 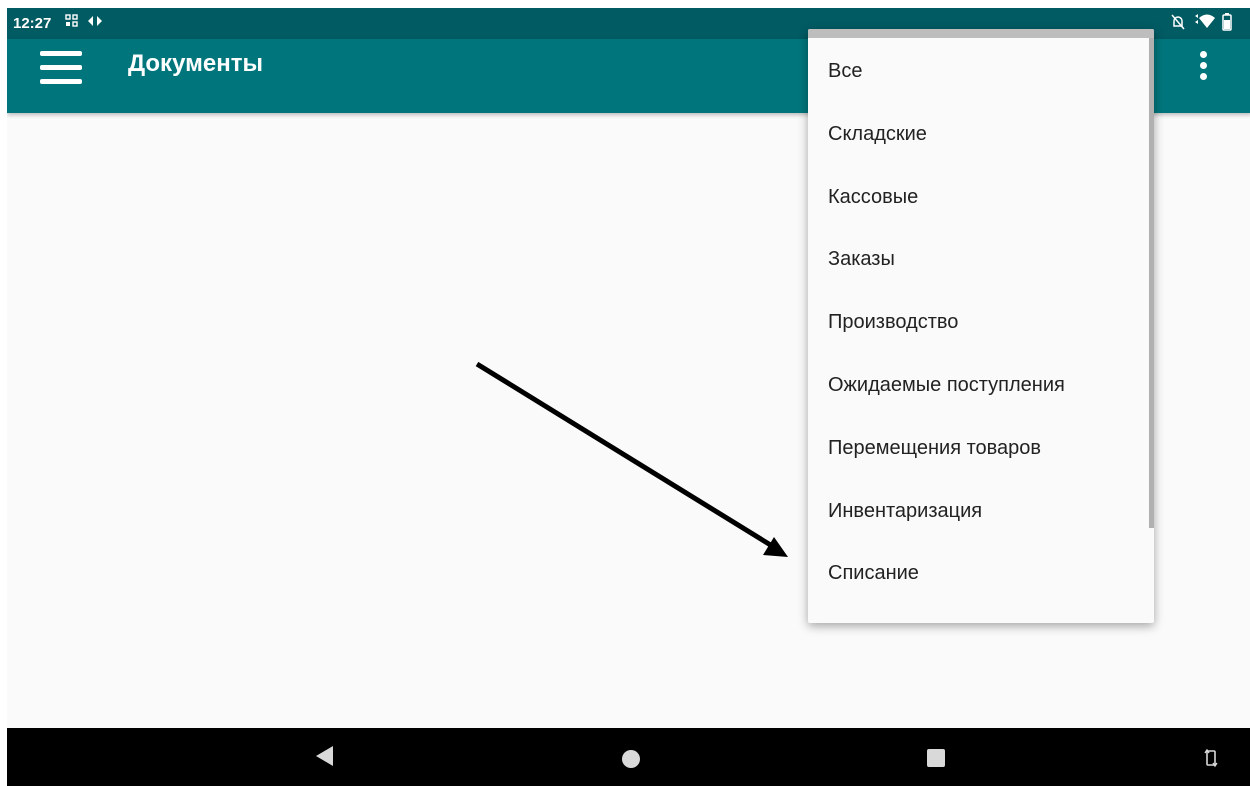 What do you see at coordinates (981, 33) in the screenshot?
I see `dropdown-top-edge` at bounding box center [981, 33].